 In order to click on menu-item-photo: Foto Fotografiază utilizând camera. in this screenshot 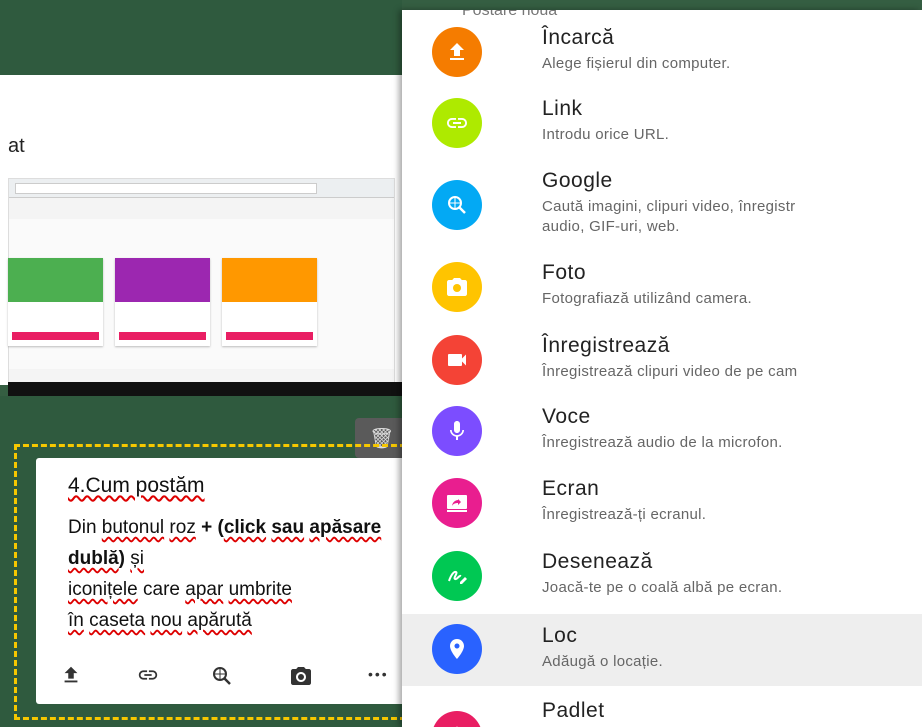, I will do `click(662, 290)`.